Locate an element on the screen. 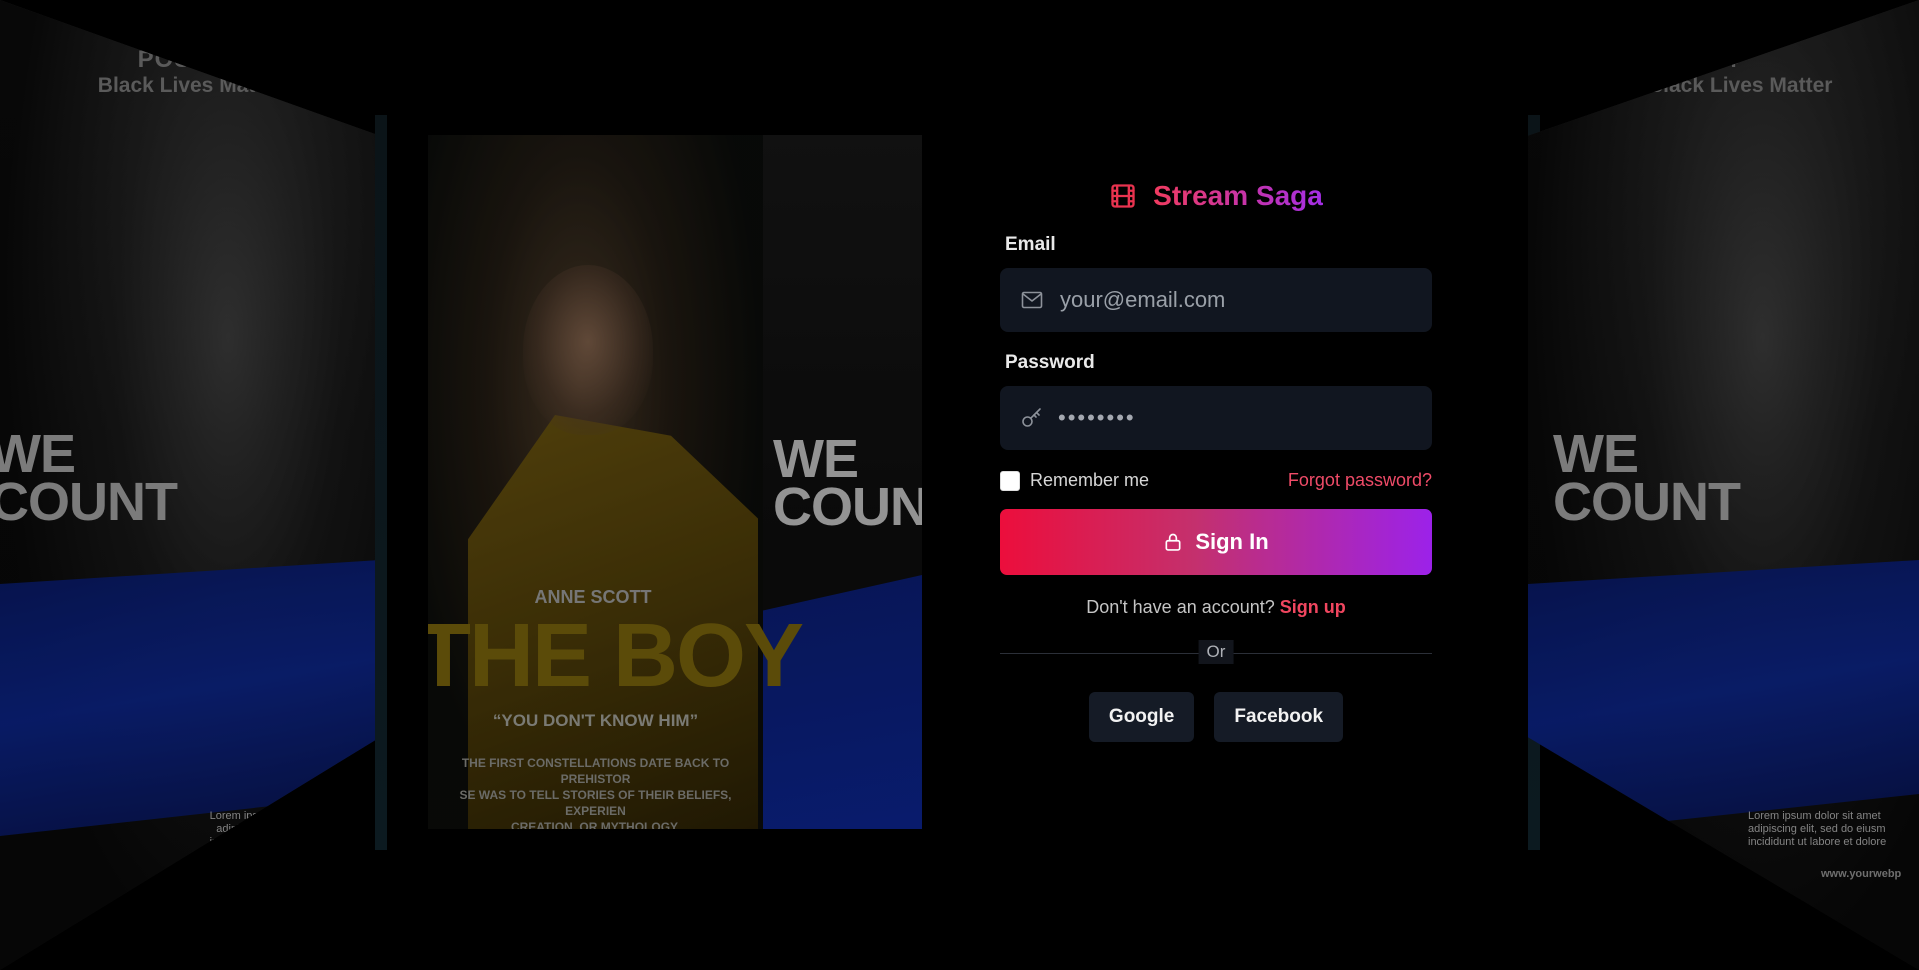 This screenshot has height=970, width=1919. app-title: Stream Saga is located at coordinates (1238, 195).